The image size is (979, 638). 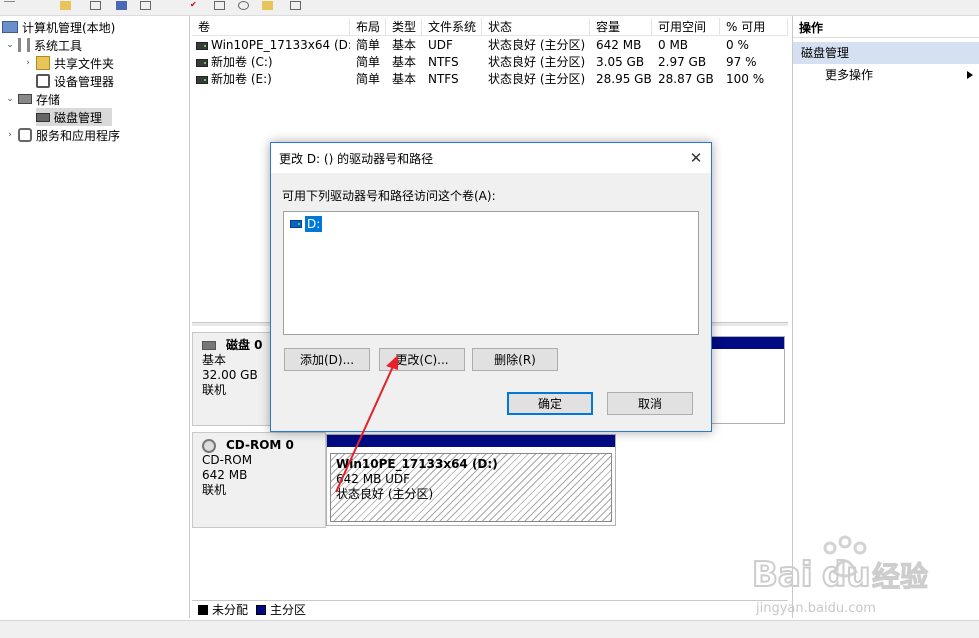 I want to click on cd-drive-icon, so click(x=202, y=45).